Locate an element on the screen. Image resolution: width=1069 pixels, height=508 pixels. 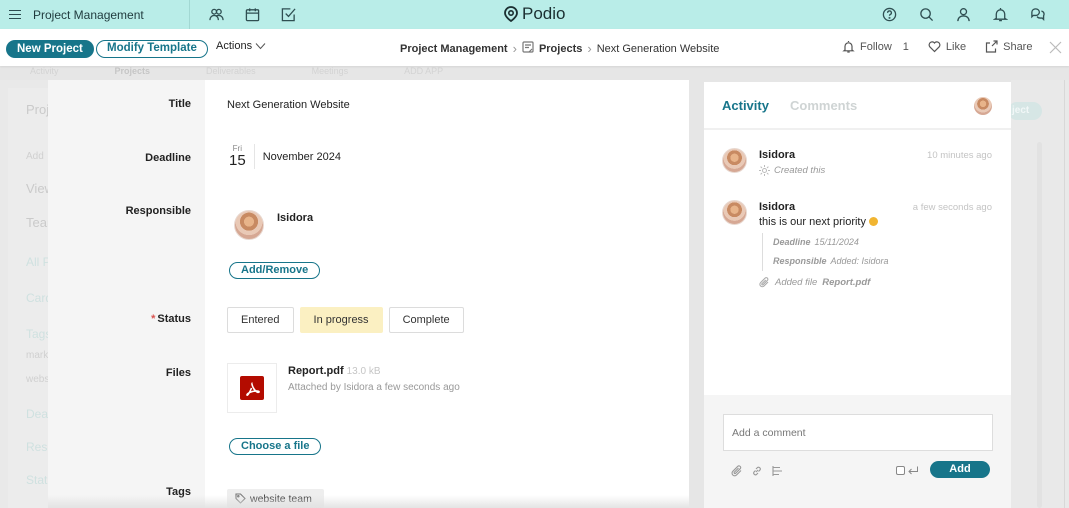
background-tab: Activity is located at coordinates (44, 71).